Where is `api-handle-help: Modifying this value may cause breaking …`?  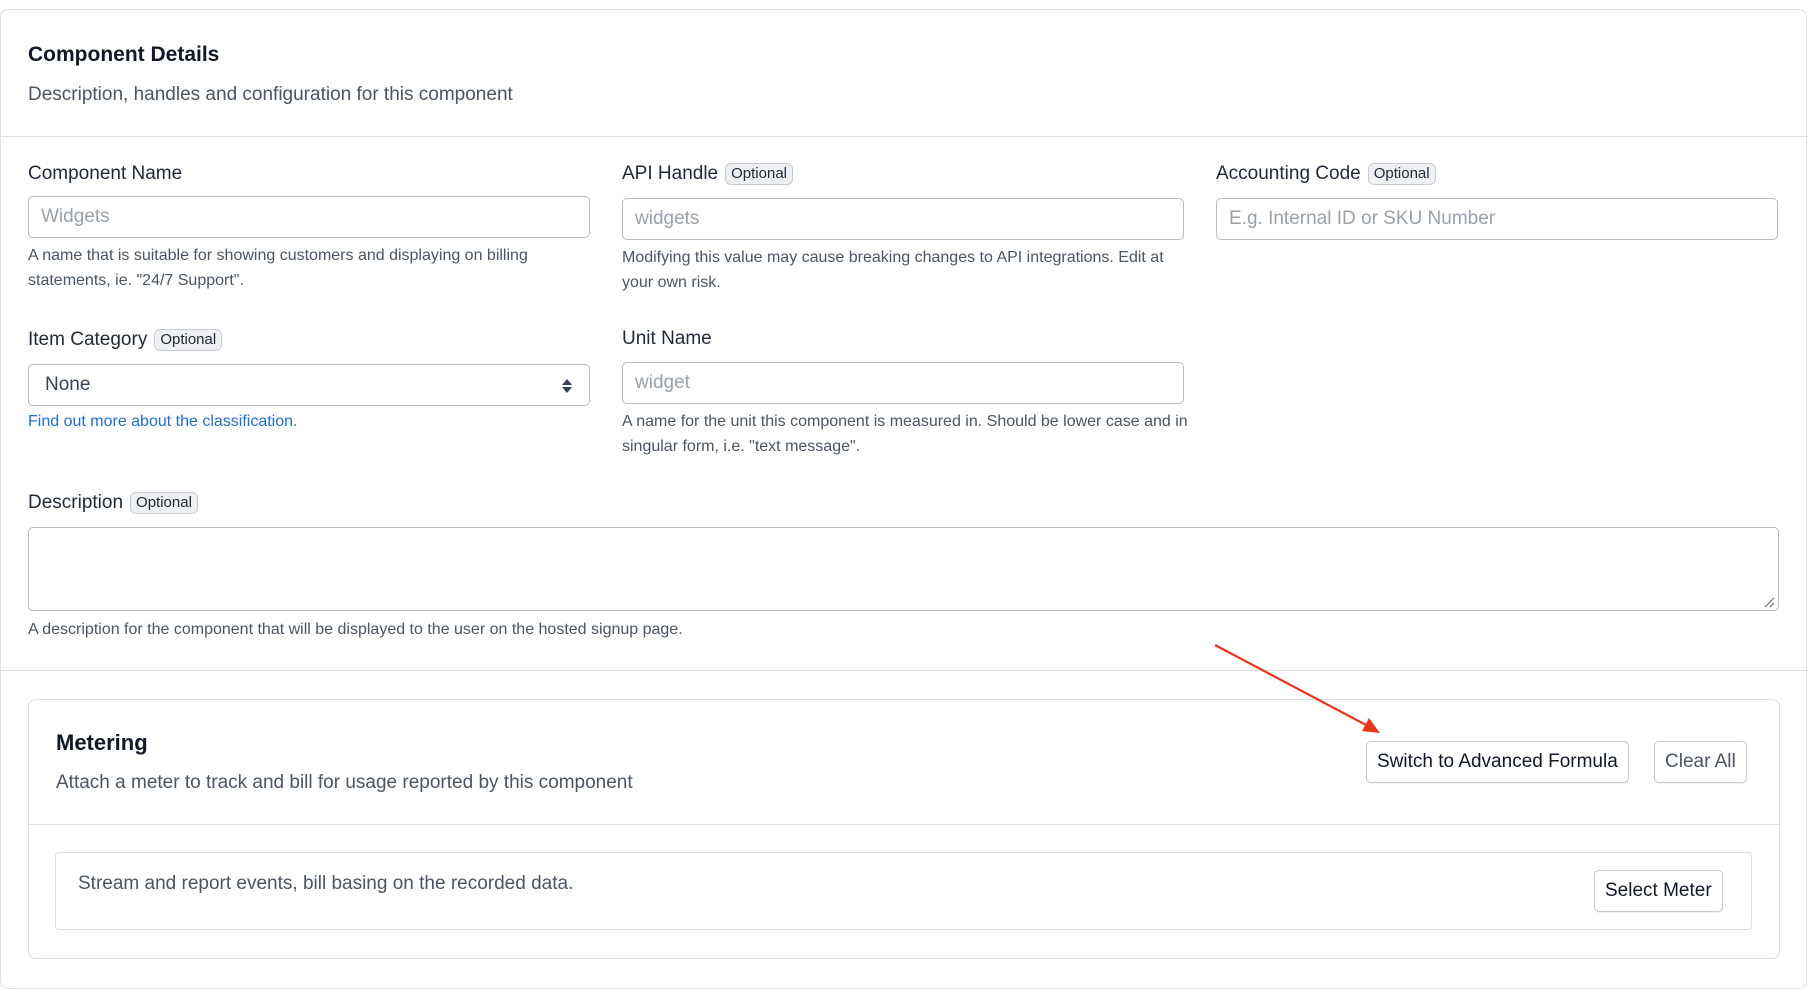 api-handle-help: Modifying this value may cause breaking … is located at coordinates (893, 270).